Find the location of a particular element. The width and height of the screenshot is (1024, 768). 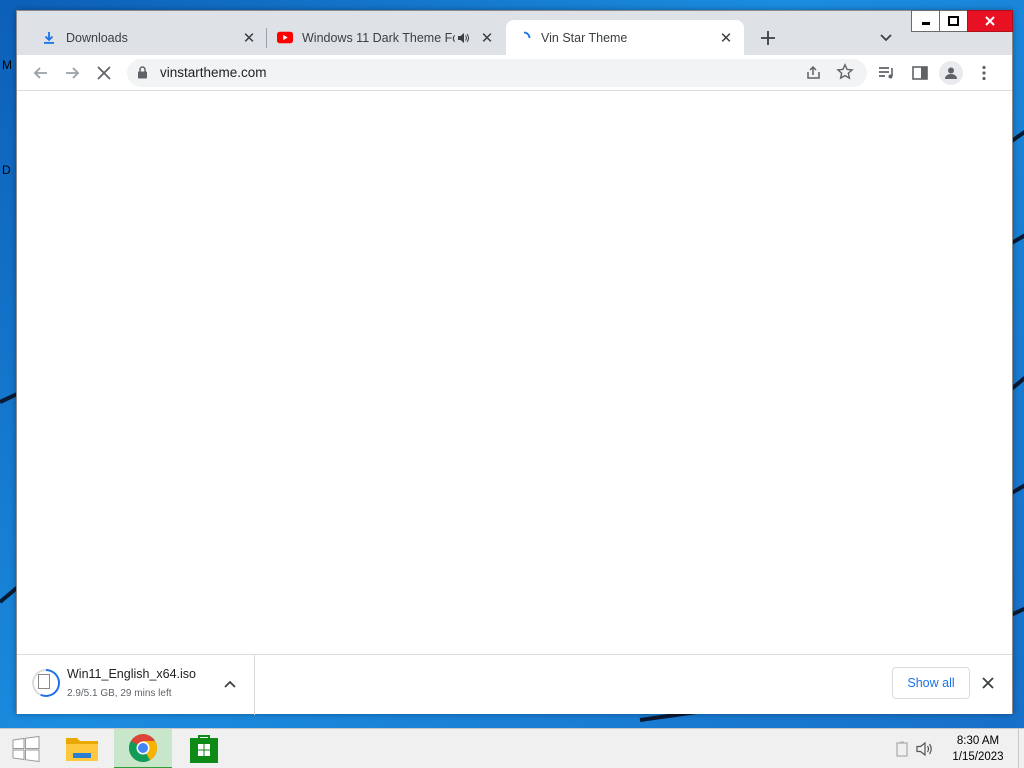

chevron-up-icon is located at coordinates (230, 684).